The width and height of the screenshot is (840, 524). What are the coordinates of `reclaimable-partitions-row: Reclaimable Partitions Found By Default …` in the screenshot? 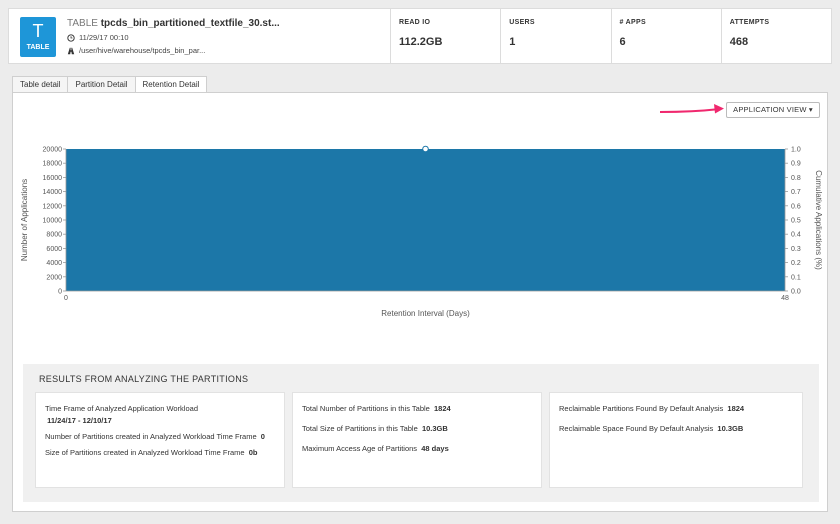 It's located at (676, 409).